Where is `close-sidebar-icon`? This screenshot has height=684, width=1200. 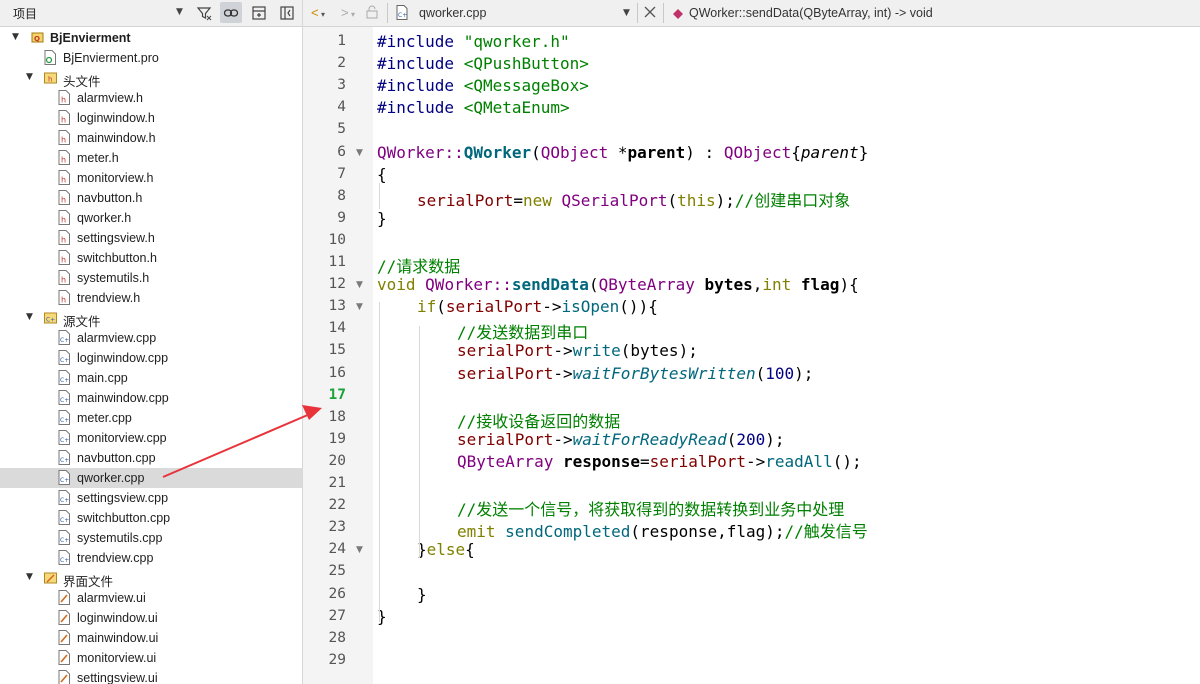
close-sidebar-icon is located at coordinates (287, 12).